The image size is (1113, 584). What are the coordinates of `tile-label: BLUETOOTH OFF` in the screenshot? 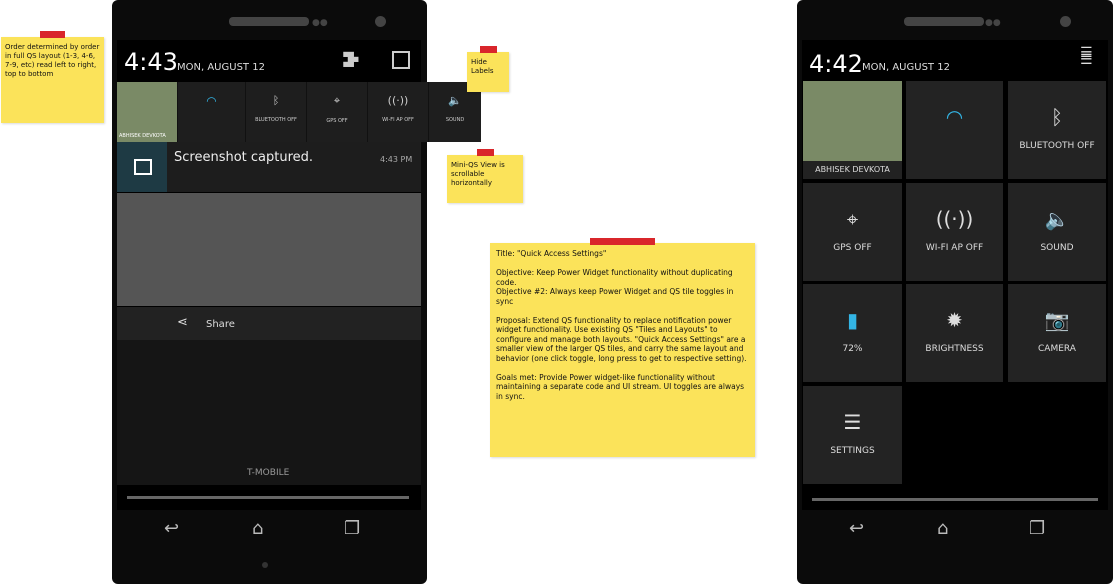 It's located at (1057, 146).